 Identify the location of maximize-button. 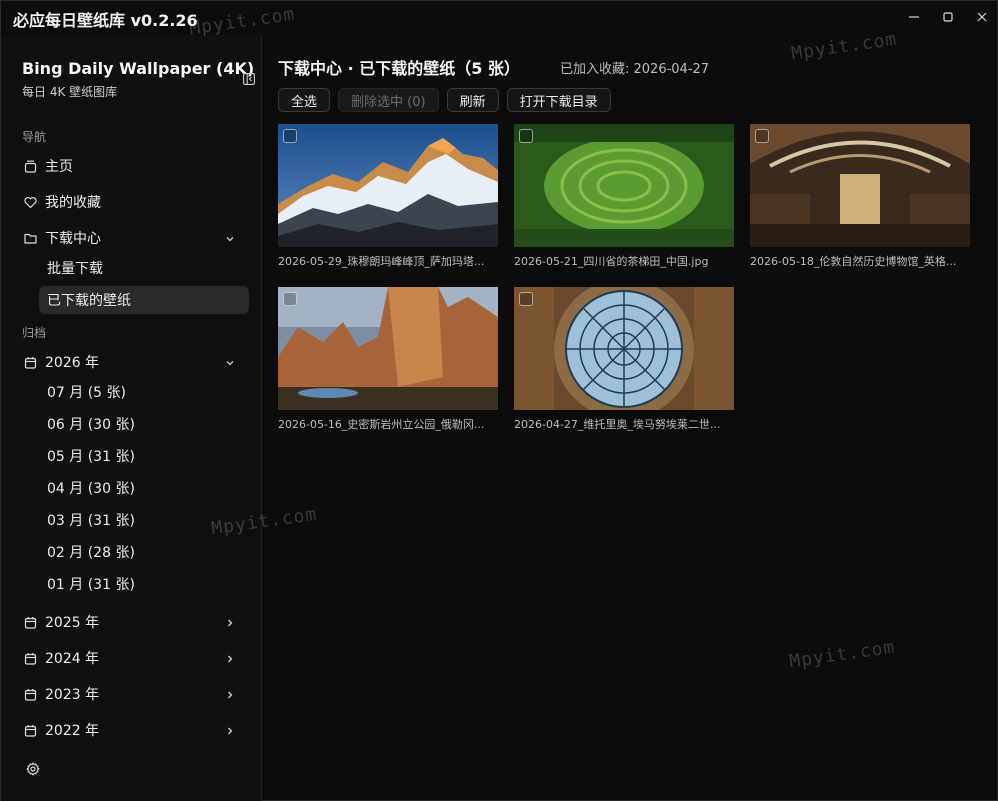
(948, 17).